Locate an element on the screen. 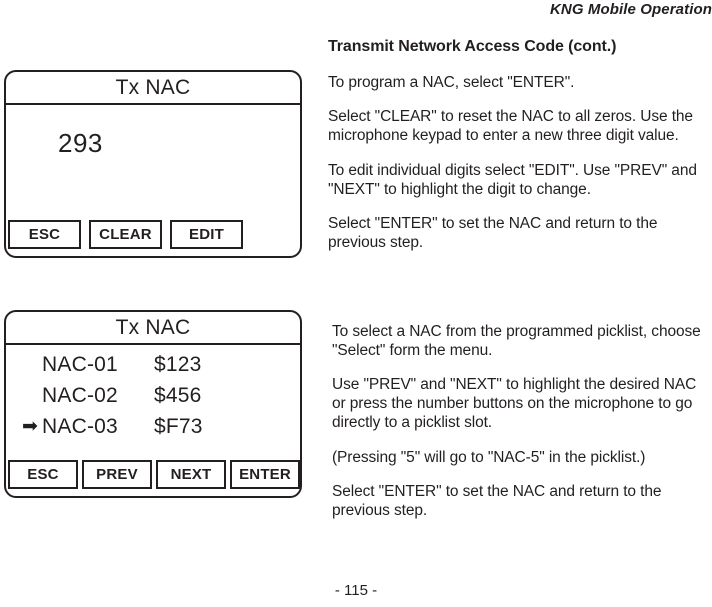 This screenshot has height=607, width=712. page-number: - 115 - is located at coordinates (356, 590).